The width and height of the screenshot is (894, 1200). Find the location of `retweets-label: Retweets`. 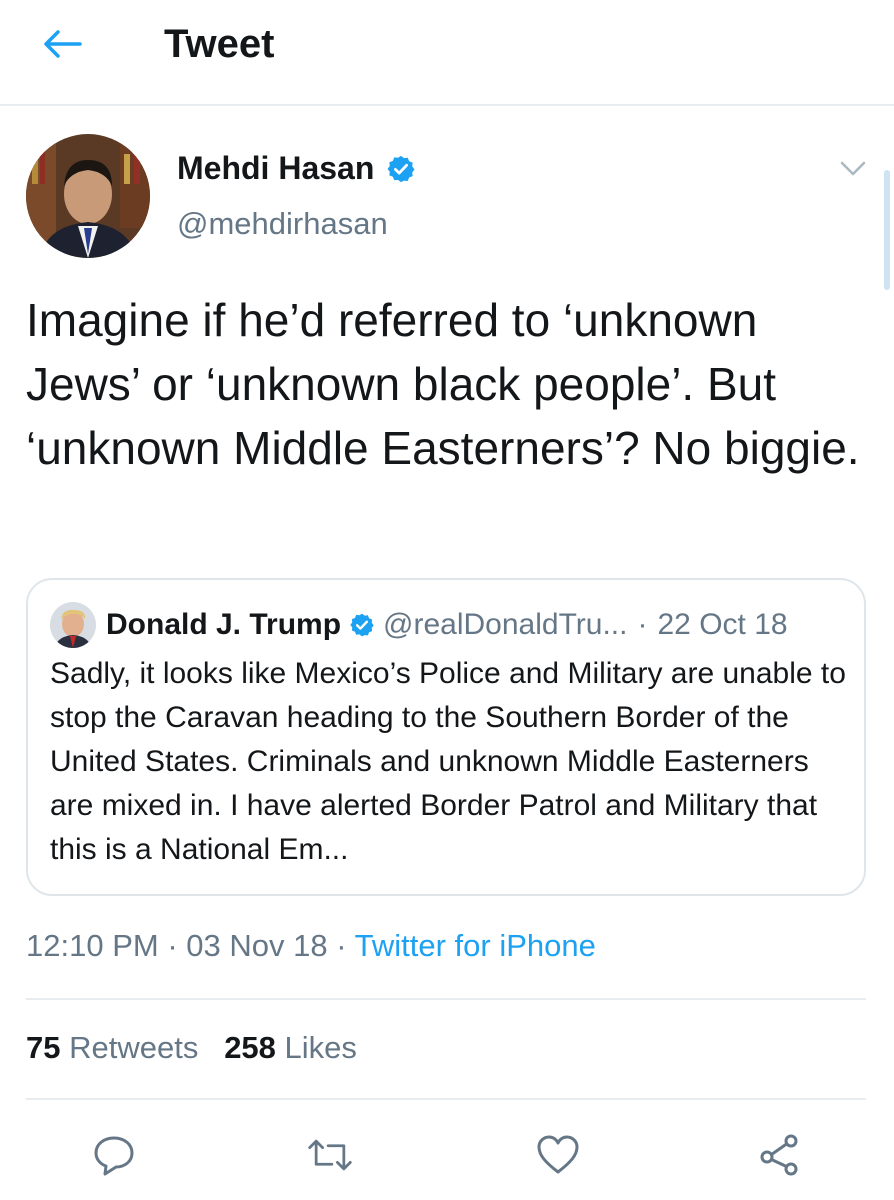

retweets-label: Retweets is located at coordinates (134, 1047).